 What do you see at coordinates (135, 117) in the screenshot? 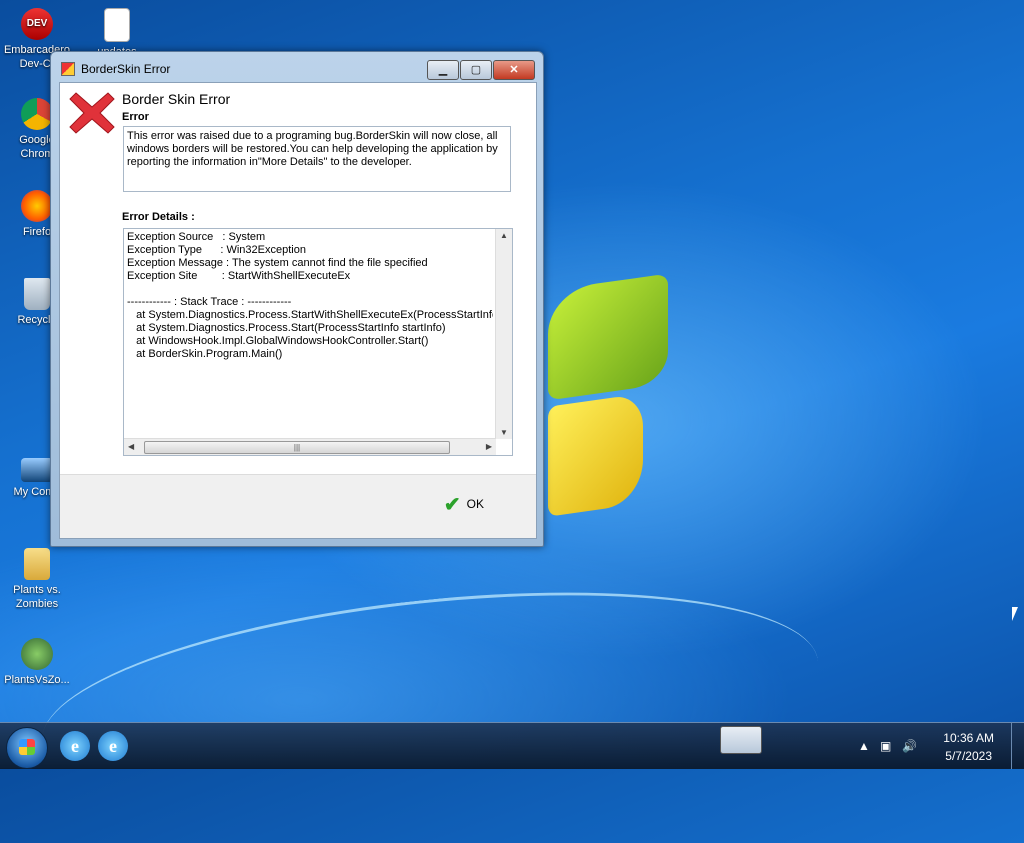
I see `error-label: Error` at bounding box center [135, 117].